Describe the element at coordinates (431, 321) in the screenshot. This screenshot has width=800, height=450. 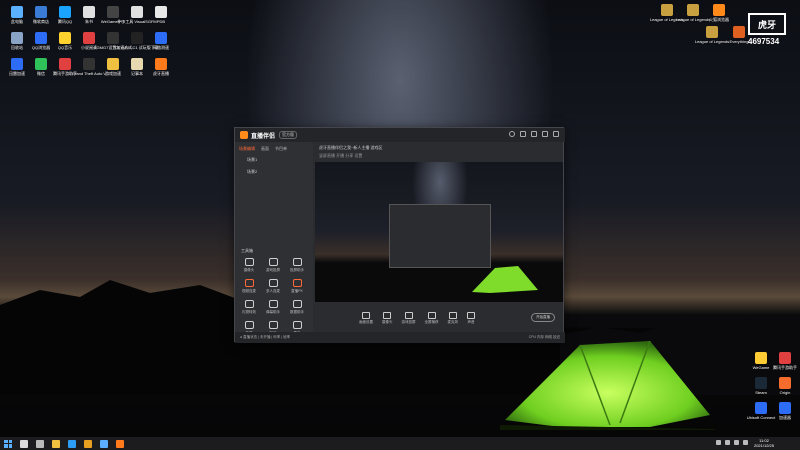
I see `toolbar-label: 全屏捕获` at that location.